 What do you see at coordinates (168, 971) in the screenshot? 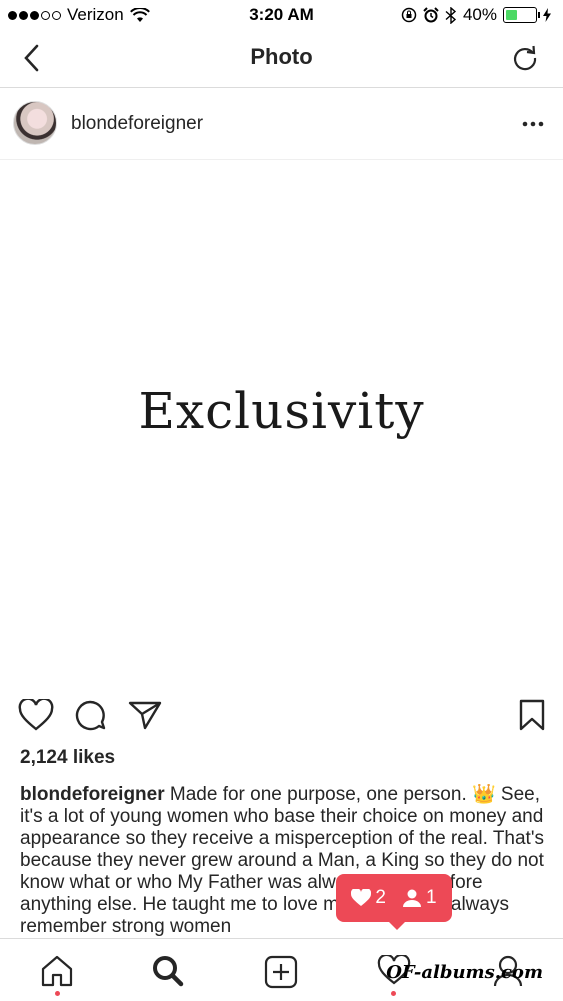
I see `search-icon` at bounding box center [168, 971].